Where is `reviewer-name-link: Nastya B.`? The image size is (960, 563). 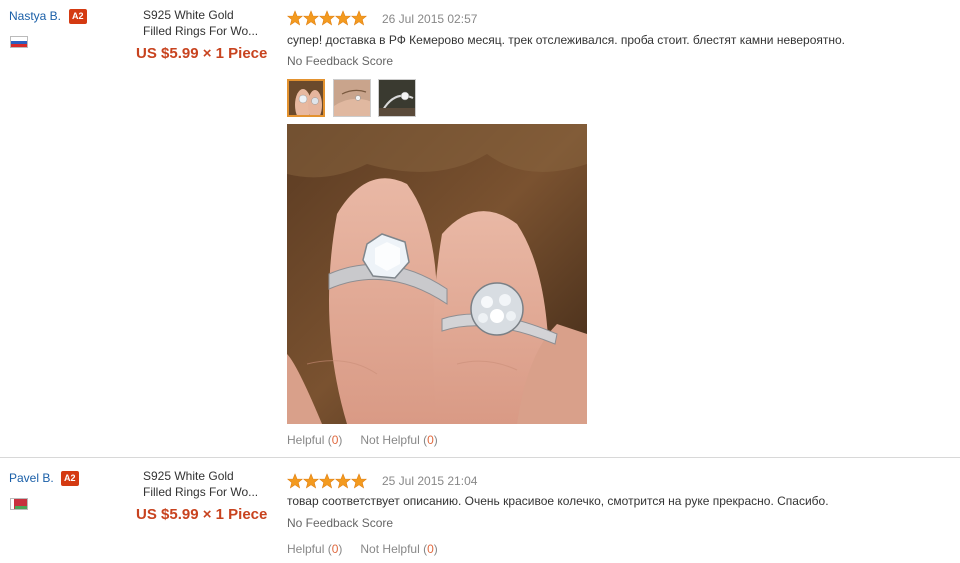 reviewer-name-link: Nastya B. is located at coordinates (35, 16).